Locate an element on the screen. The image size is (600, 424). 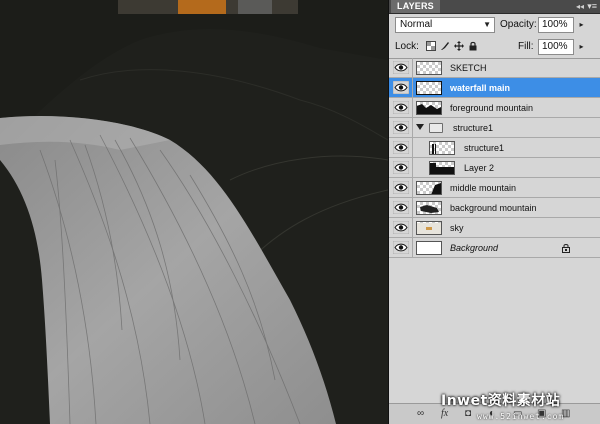
layer-name: waterfall main is located at coordinates (480, 88).